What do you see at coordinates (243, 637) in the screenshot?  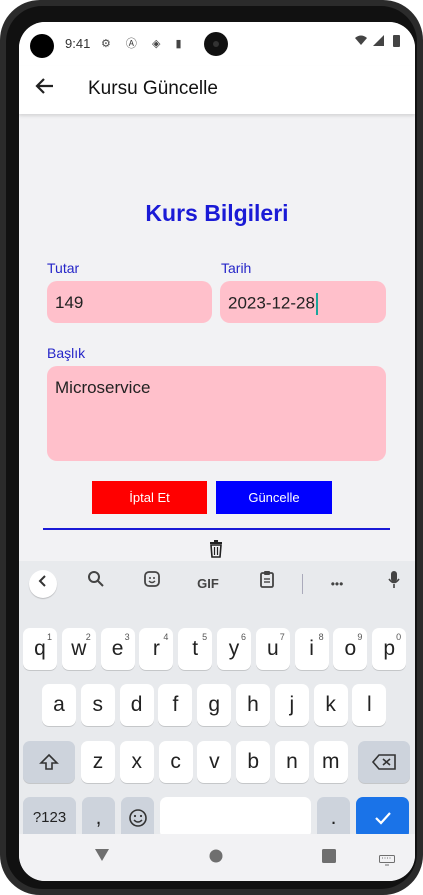 I see `key-hint: 6` at bounding box center [243, 637].